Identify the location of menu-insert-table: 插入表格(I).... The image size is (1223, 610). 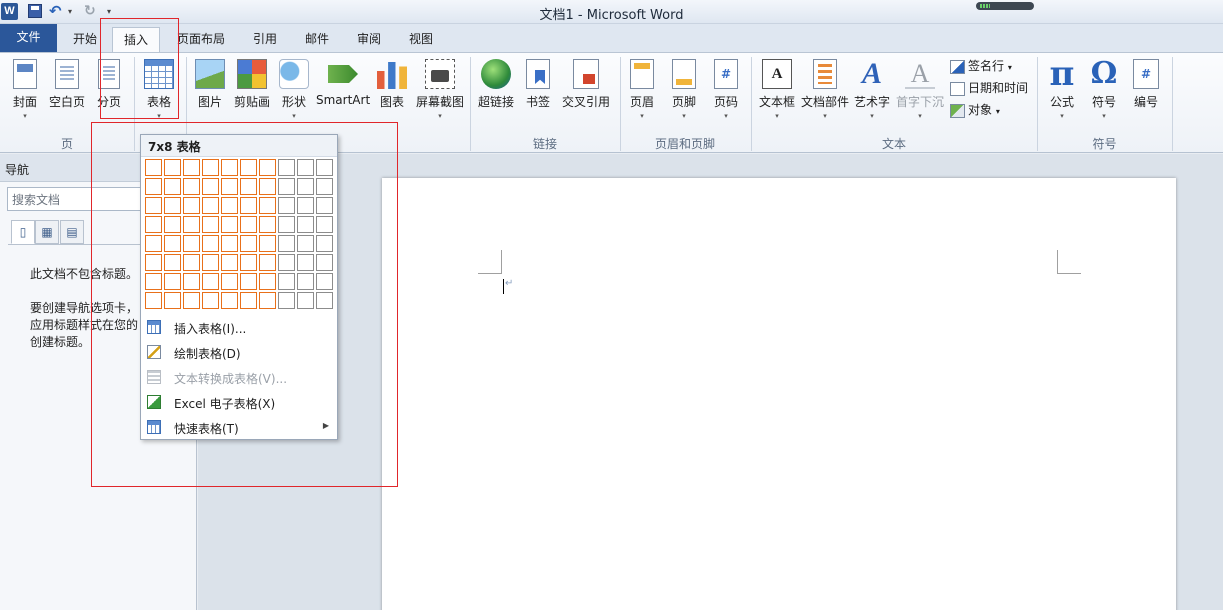
(239, 327).